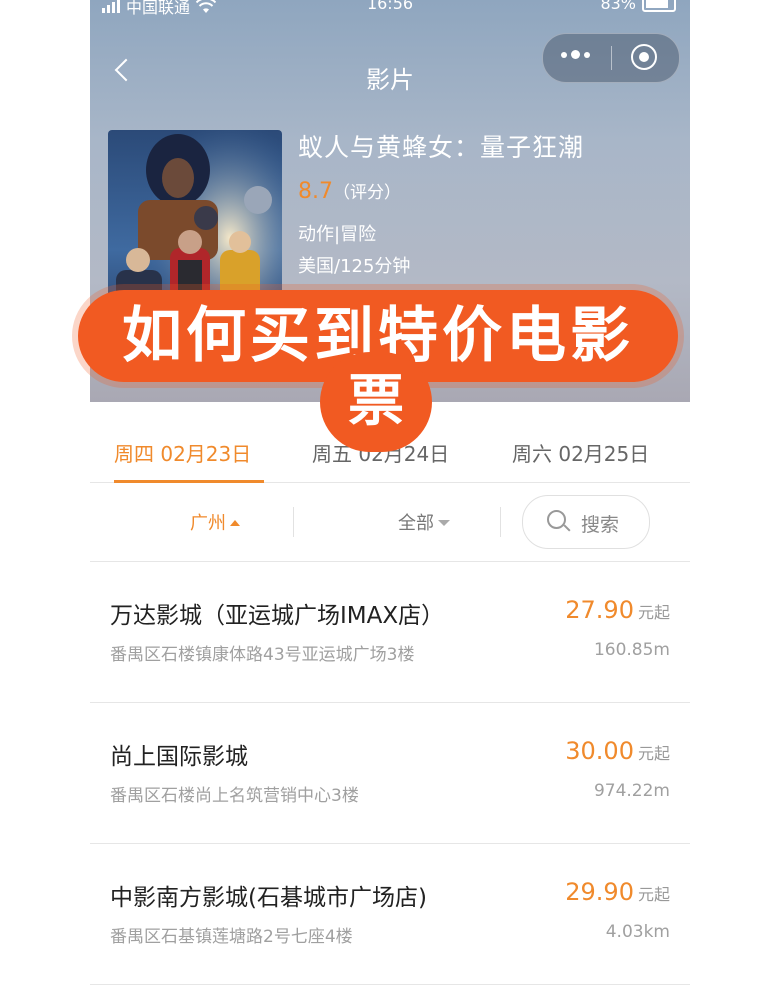 This screenshot has width=780, height=1007. What do you see at coordinates (637, 932) in the screenshot?
I see `cinema-distance: 4.03km` at bounding box center [637, 932].